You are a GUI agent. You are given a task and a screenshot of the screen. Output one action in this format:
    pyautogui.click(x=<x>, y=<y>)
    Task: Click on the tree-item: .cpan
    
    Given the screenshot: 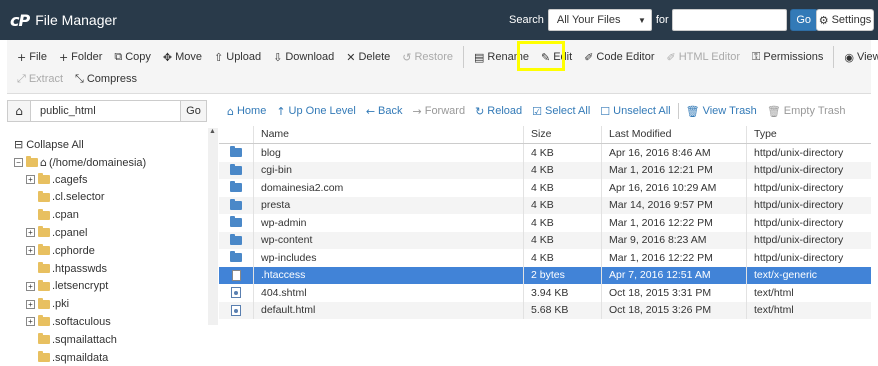 What is the action you would take?
    pyautogui.click(x=52, y=215)
    